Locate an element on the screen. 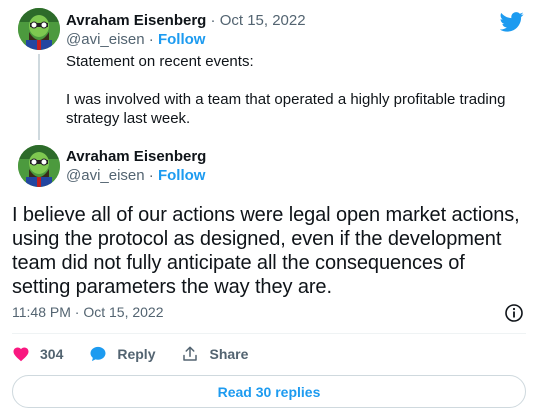 The width and height of the screenshot is (538, 418). action-bar: 304 Reply Share is located at coordinates (143, 354).